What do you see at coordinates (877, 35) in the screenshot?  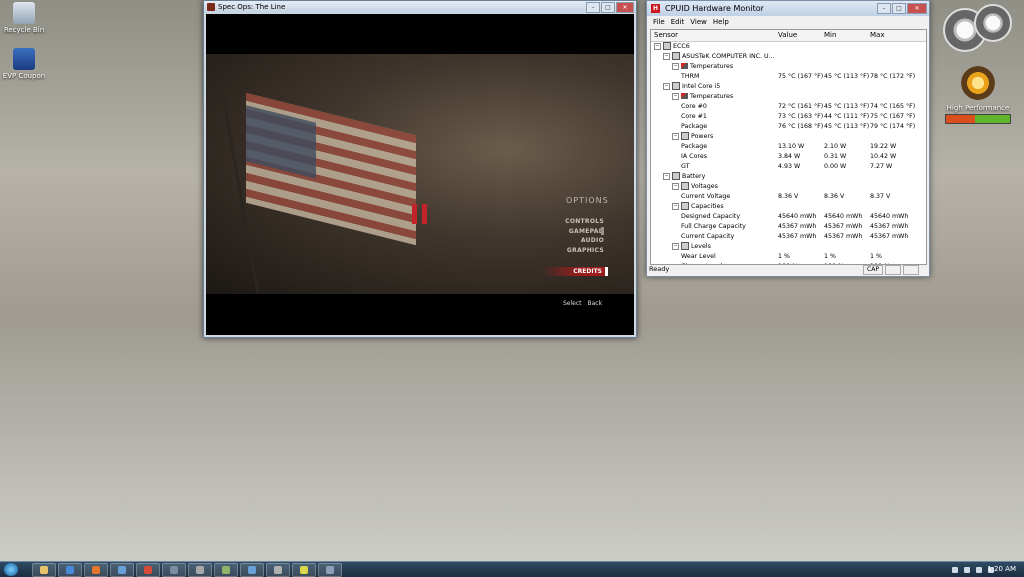 I see `column-max: Max` at bounding box center [877, 35].